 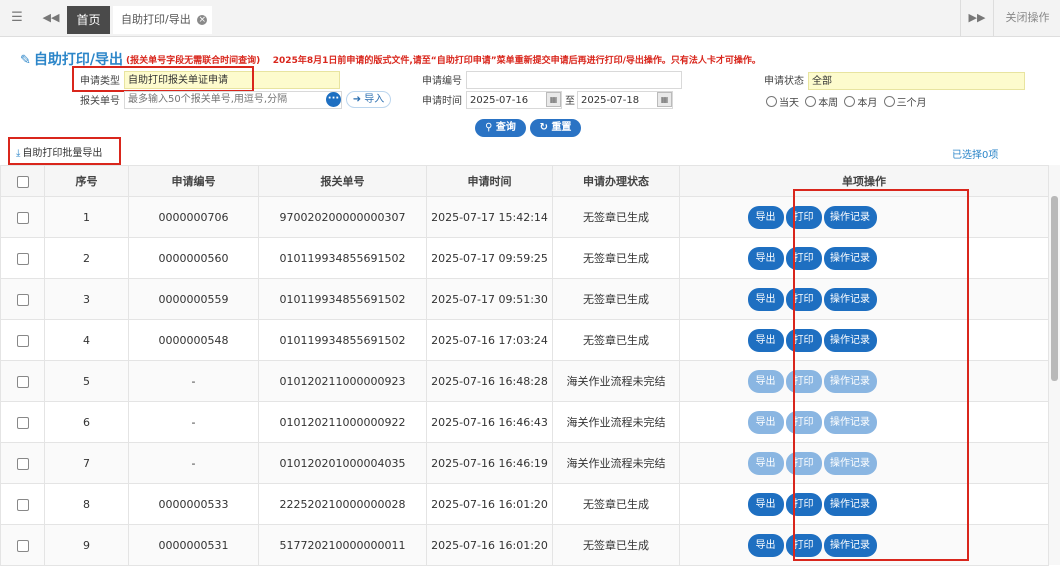 I want to click on select-all-checkbox, so click(x=22, y=181).